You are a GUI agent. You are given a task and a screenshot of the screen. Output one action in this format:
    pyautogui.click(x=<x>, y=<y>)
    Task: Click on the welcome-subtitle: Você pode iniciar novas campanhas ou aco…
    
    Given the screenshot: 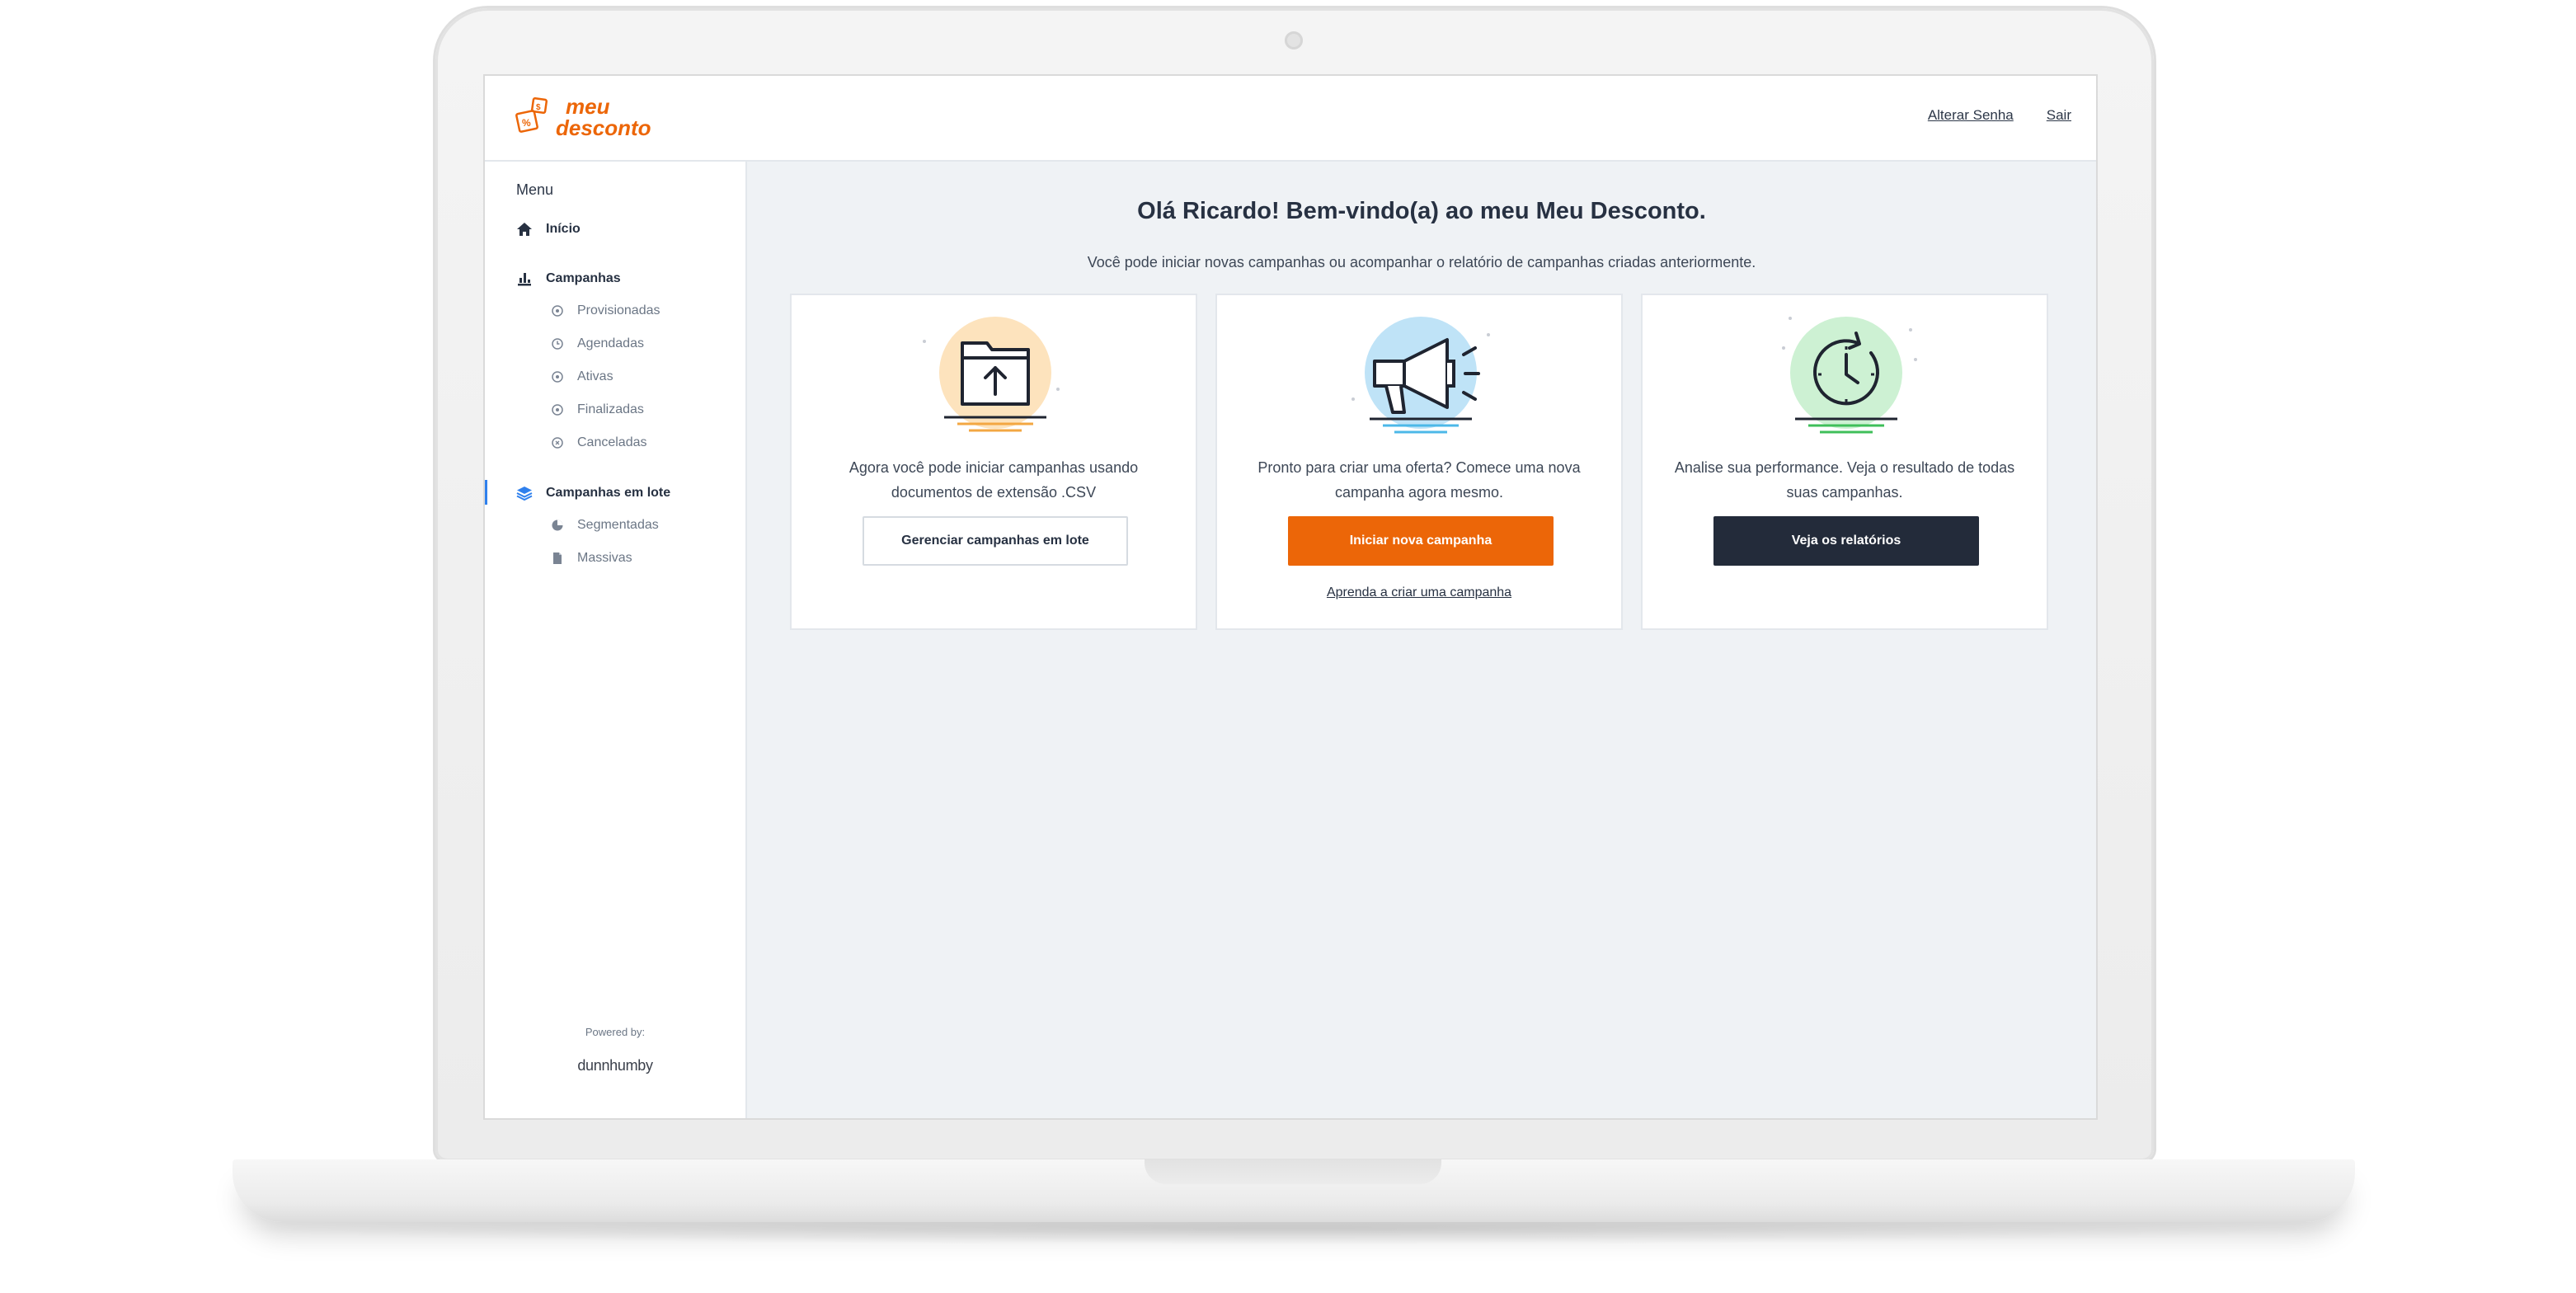 What is the action you would take?
    pyautogui.click(x=1421, y=262)
    